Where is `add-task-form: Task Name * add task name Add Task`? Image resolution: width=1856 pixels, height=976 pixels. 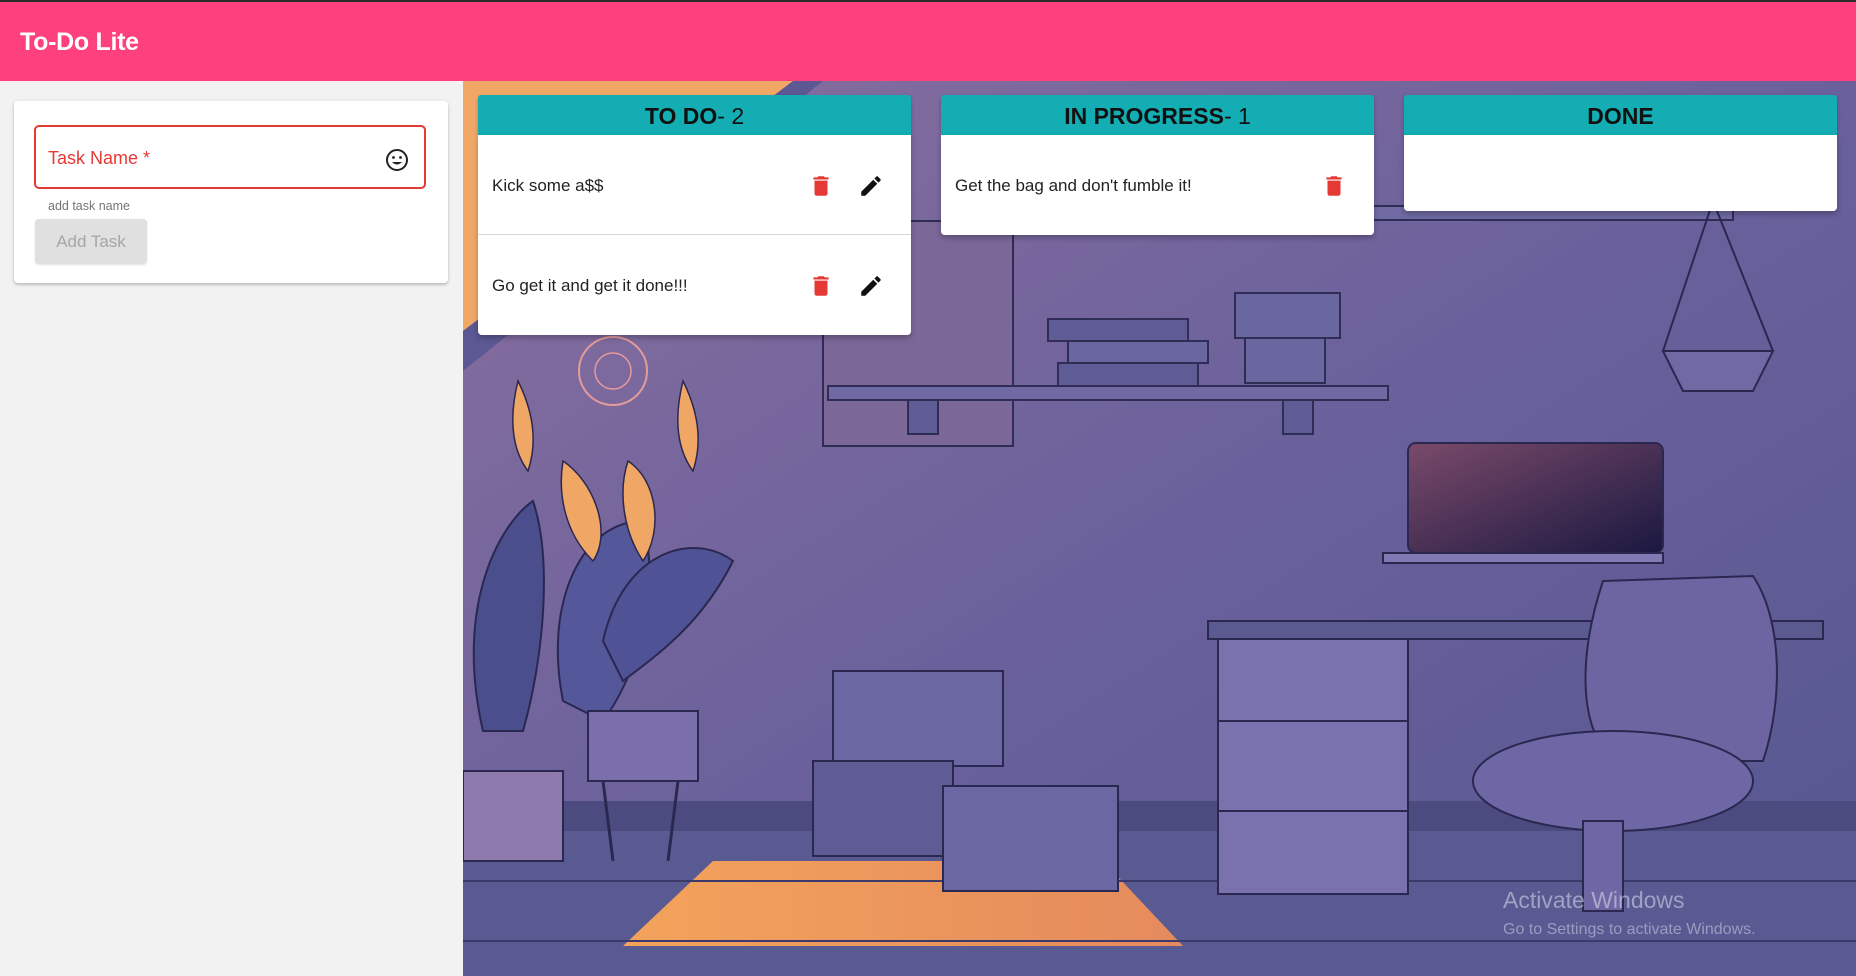
add-task-form: Task Name * add task name Add Task is located at coordinates (231, 192).